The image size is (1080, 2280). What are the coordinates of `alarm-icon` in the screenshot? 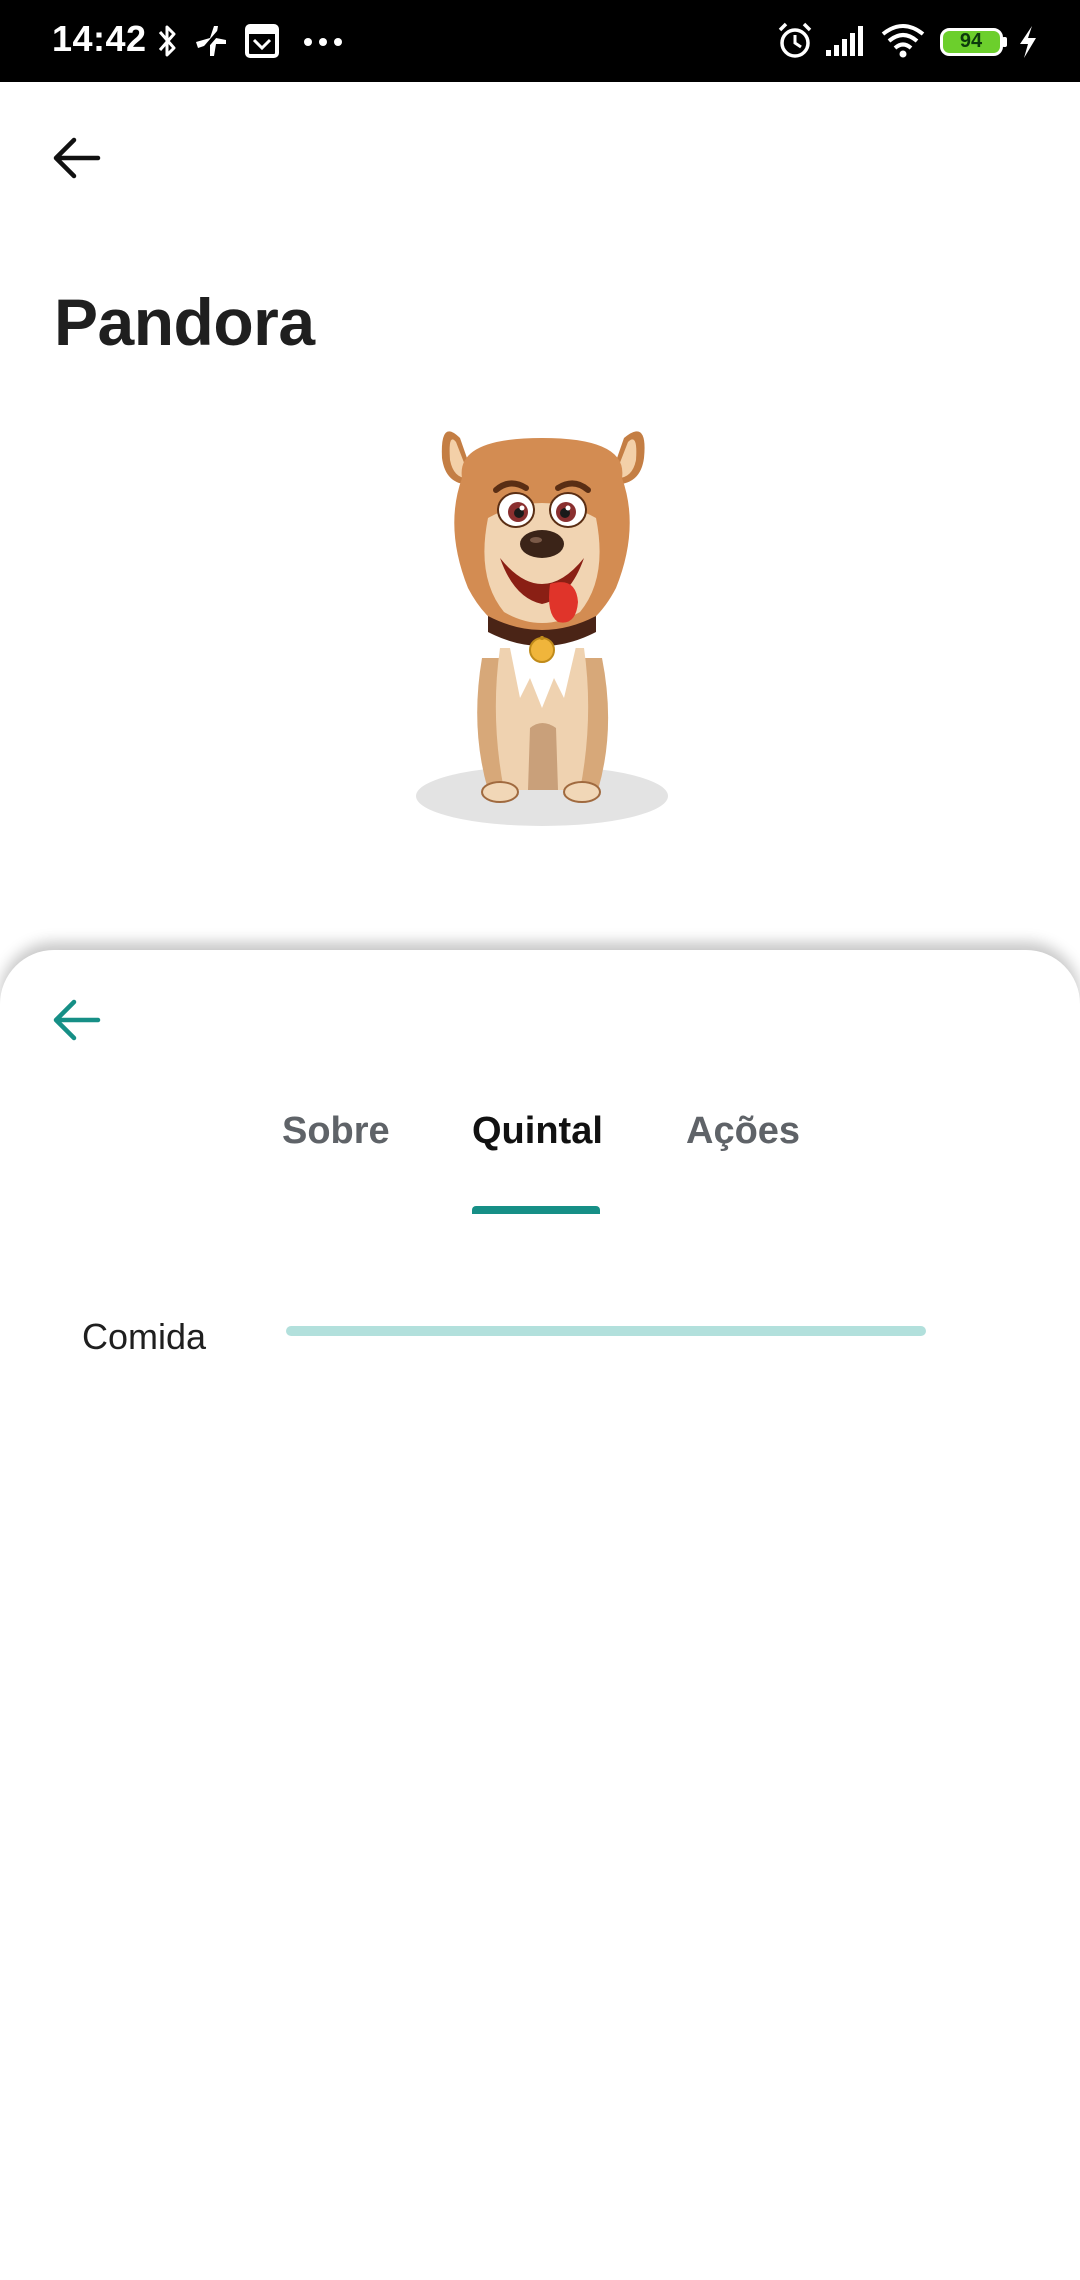 It's located at (795, 40).